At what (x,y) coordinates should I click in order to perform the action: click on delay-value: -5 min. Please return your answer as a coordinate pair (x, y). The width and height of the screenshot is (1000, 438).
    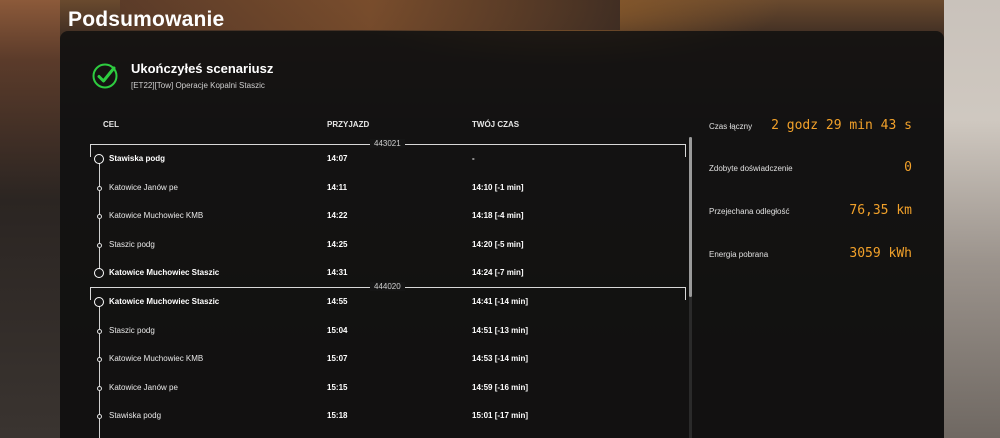
    Looking at the image, I should click on (509, 244).